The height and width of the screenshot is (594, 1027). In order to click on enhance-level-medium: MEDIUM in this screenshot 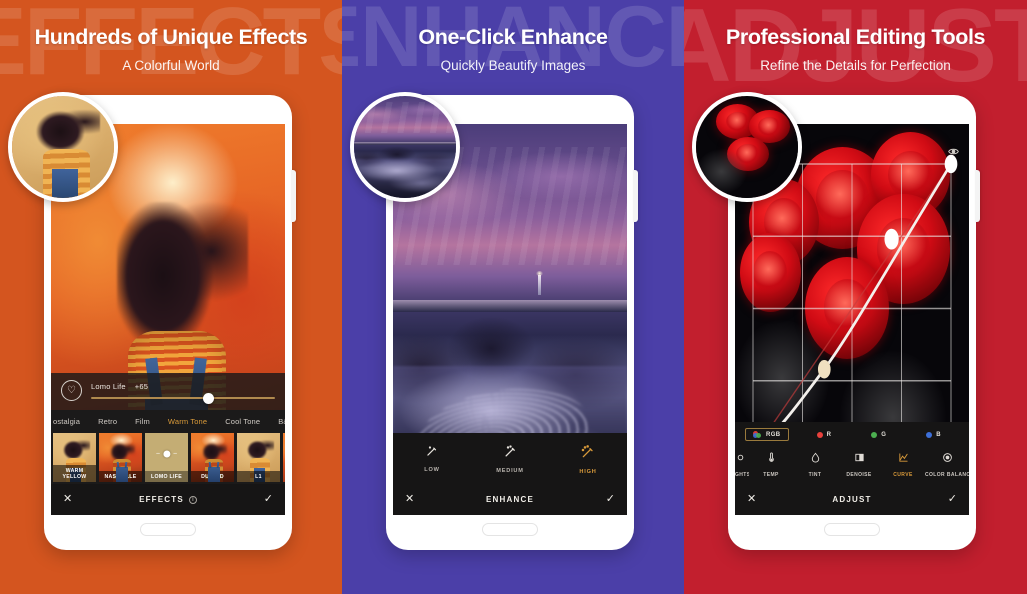, I will do `click(510, 459)`.